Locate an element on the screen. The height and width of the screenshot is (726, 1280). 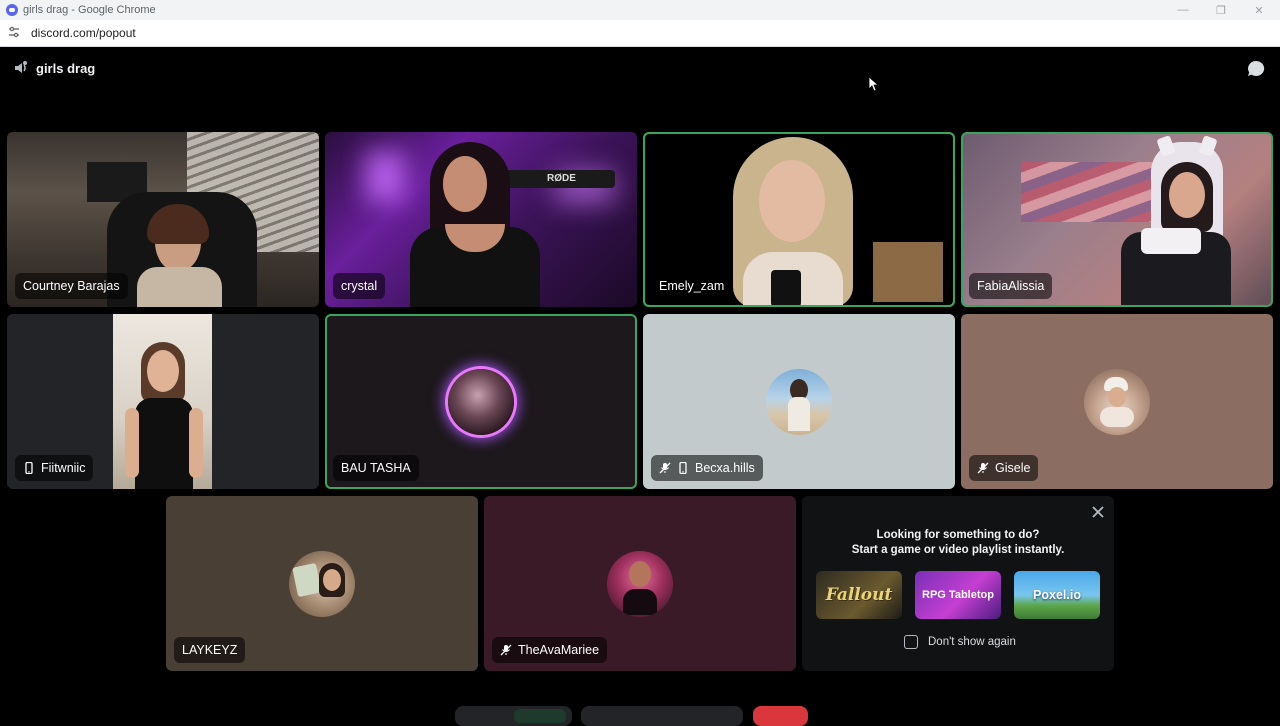
participant-name: LAYKEYZ is located at coordinates (210, 650).